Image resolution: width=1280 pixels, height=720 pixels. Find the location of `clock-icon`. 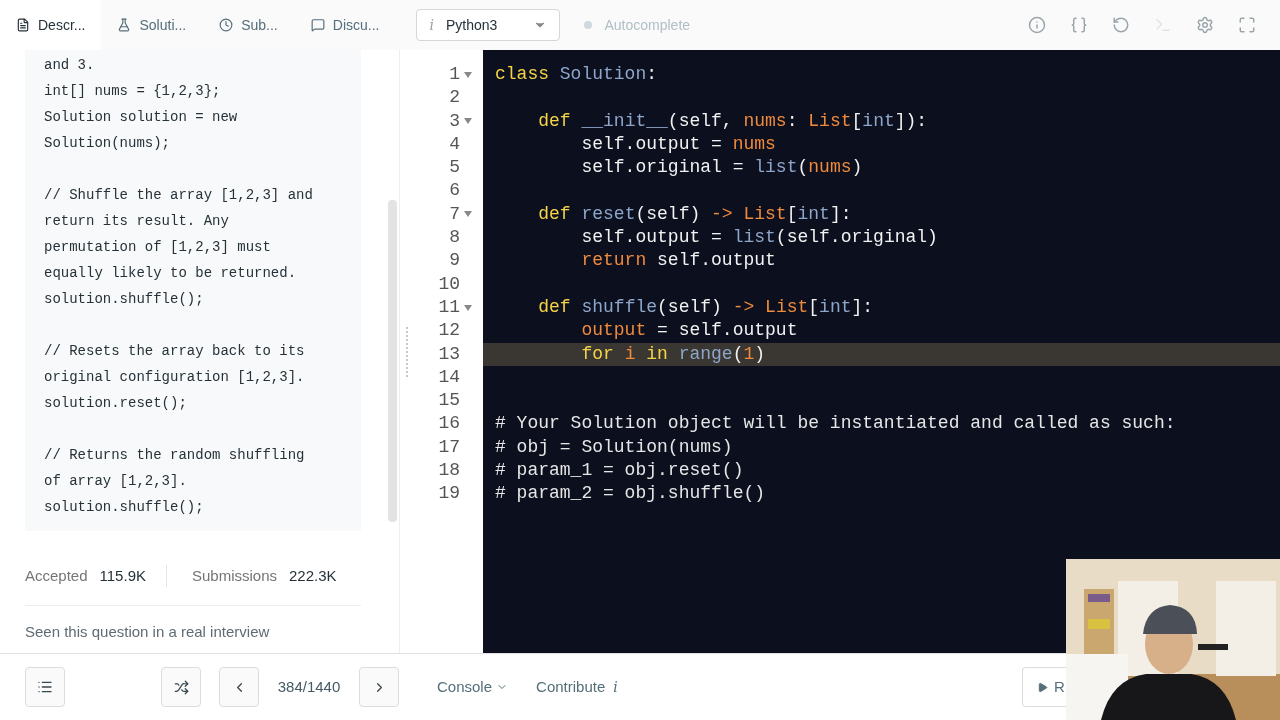

clock-icon is located at coordinates (226, 25).